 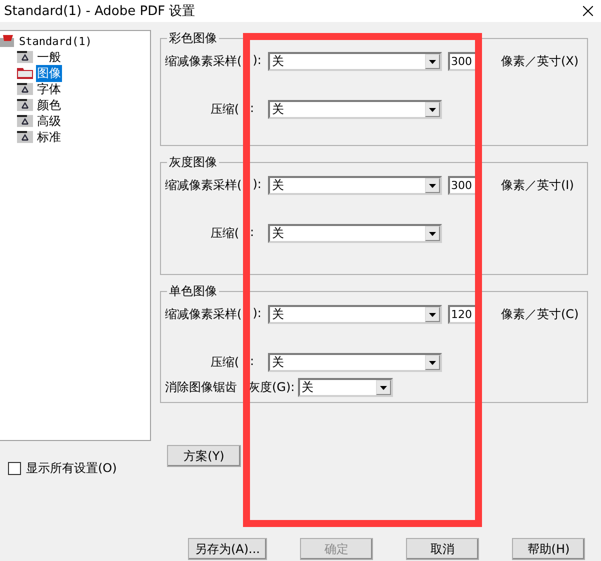 What do you see at coordinates (204, 456) in the screenshot?
I see `scheme-button: 方案(Y)` at bounding box center [204, 456].